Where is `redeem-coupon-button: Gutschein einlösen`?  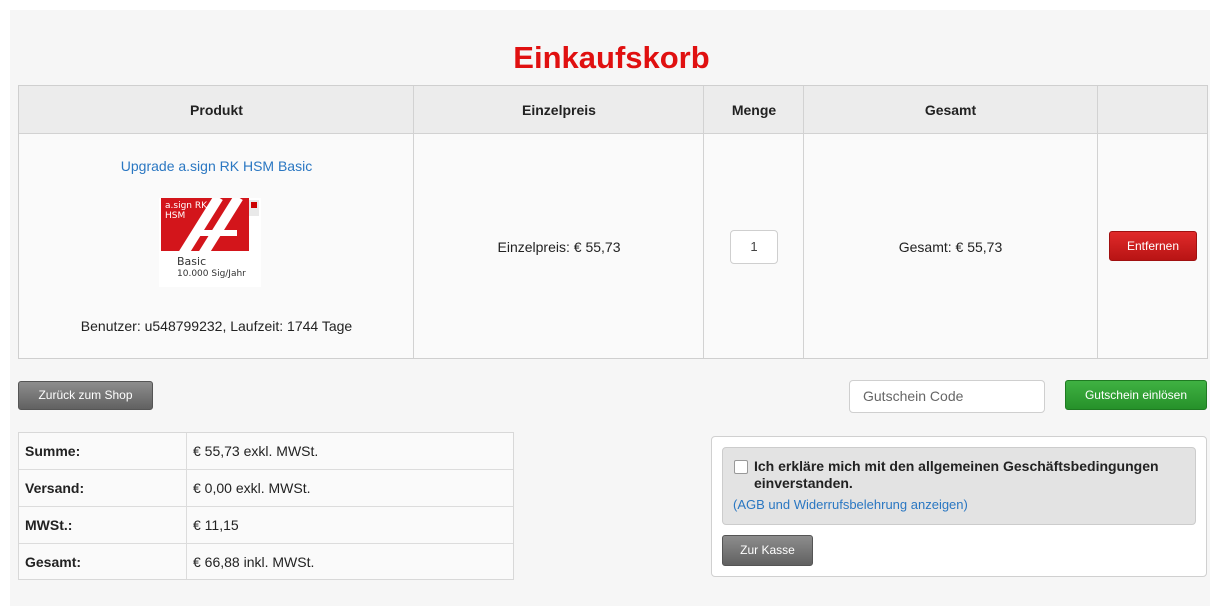 redeem-coupon-button: Gutschein einlösen is located at coordinates (1136, 395).